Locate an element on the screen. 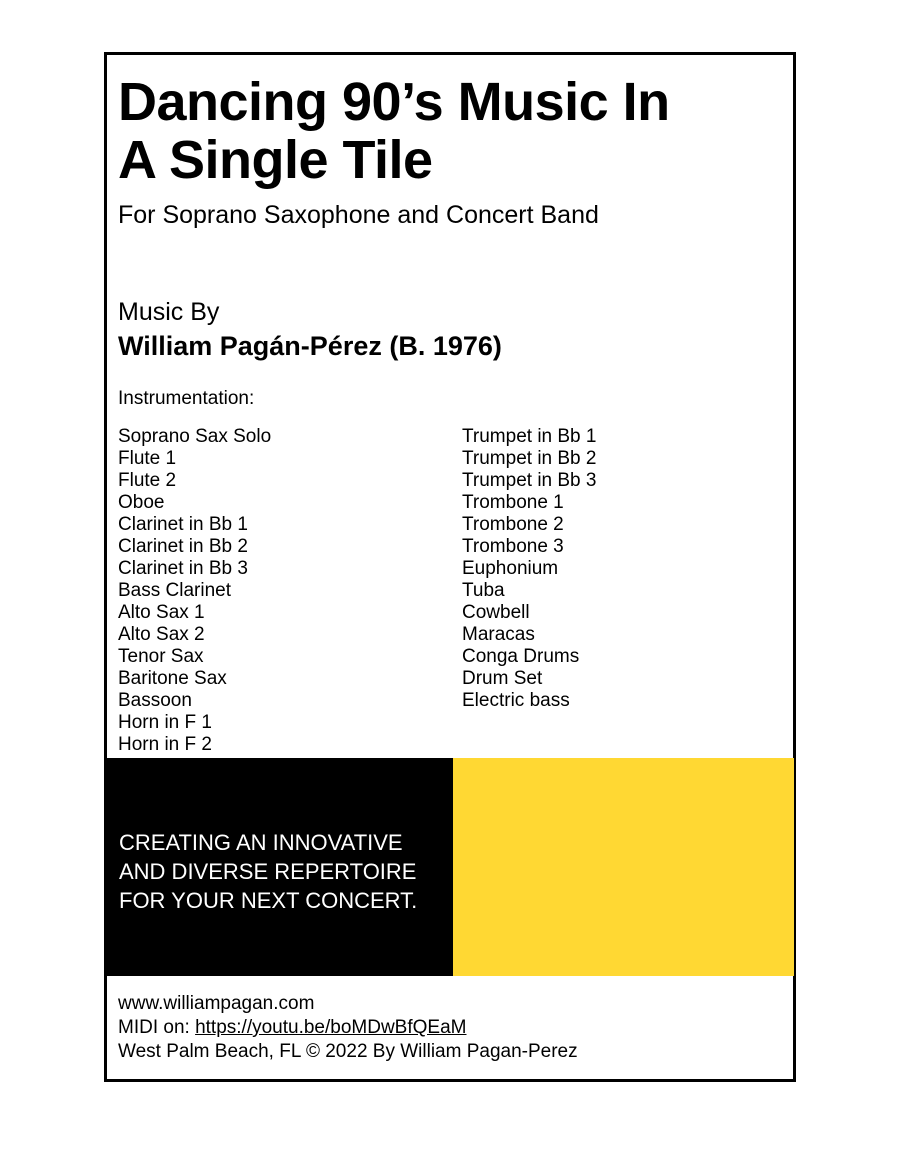  page-title: Dancing 90’s Music In A Single Tile is located at coordinates (394, 131).